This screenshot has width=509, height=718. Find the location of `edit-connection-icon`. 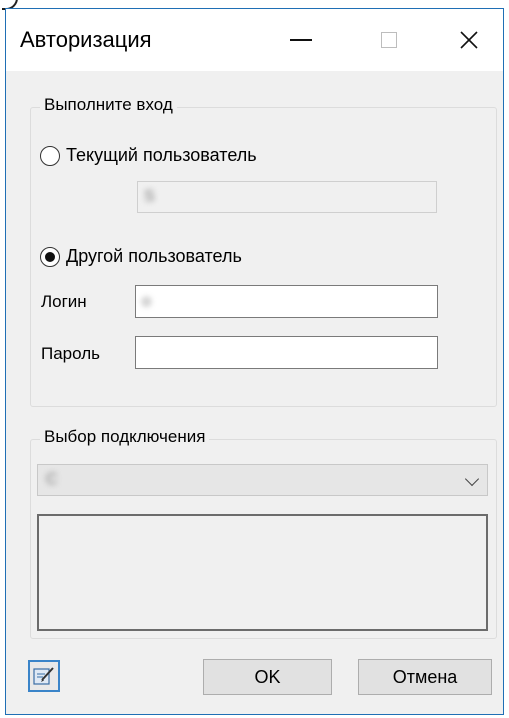

edit-connection-icon is located at coordinates (43, 676).